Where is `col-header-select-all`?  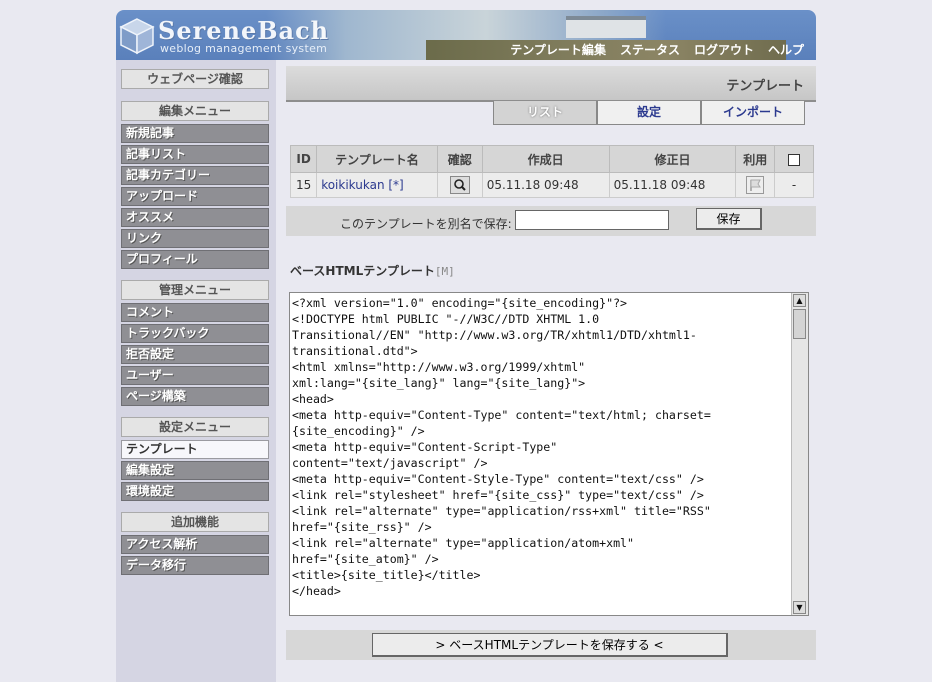
col-header-select-all is located at coordinates (794, 159).